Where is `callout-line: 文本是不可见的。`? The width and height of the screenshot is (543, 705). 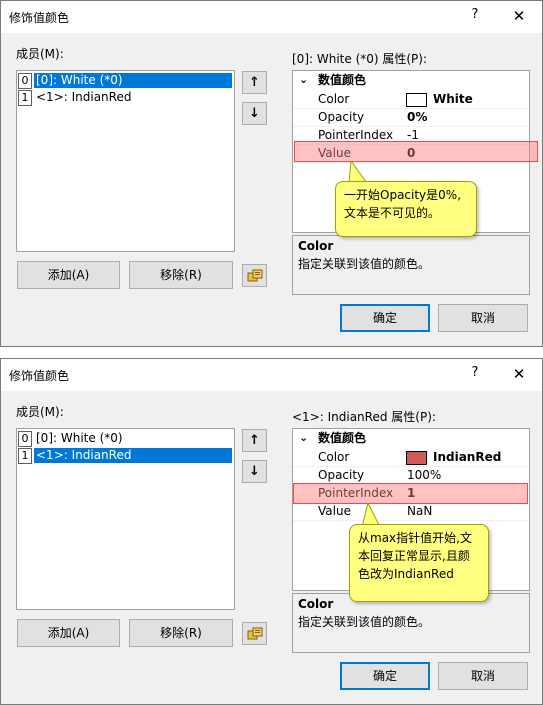
callout-line: 文本是不可见的。 is located at coordinates (392, 213).